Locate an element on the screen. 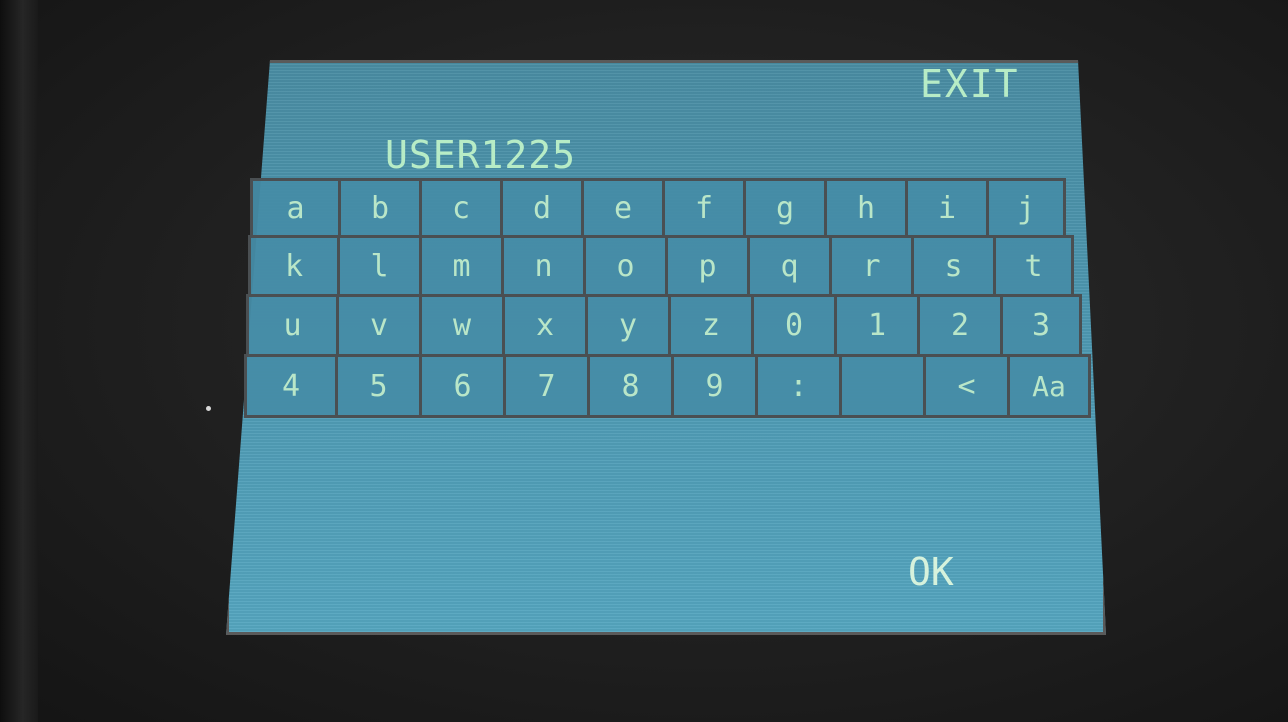 This screenshot has width=1288, height=722. keyboard-row-1: a b c d e f g h i j is located at coordinates (658, 208).